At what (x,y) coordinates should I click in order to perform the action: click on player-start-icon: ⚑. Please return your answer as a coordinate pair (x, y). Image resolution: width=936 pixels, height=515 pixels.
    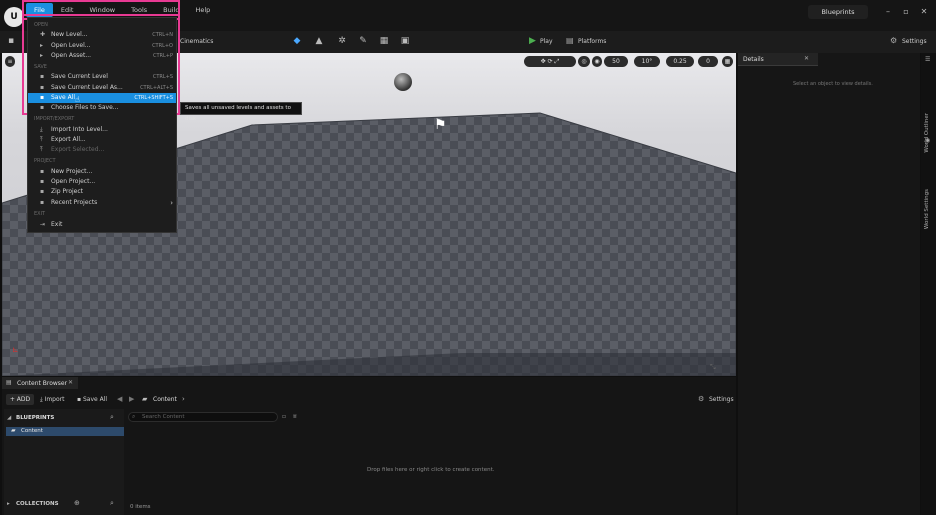
    Looking at the image, I should click on (445, 127).